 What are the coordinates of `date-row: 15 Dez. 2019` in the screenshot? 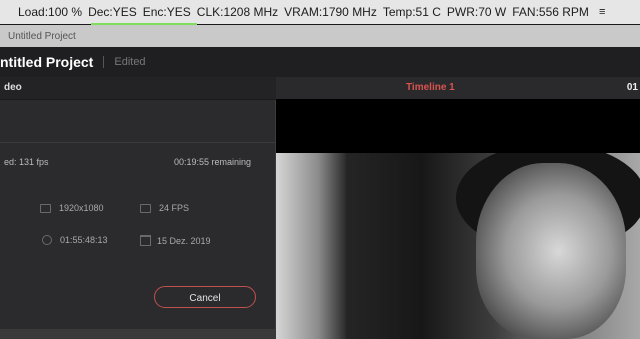 It's located at (175, 240).